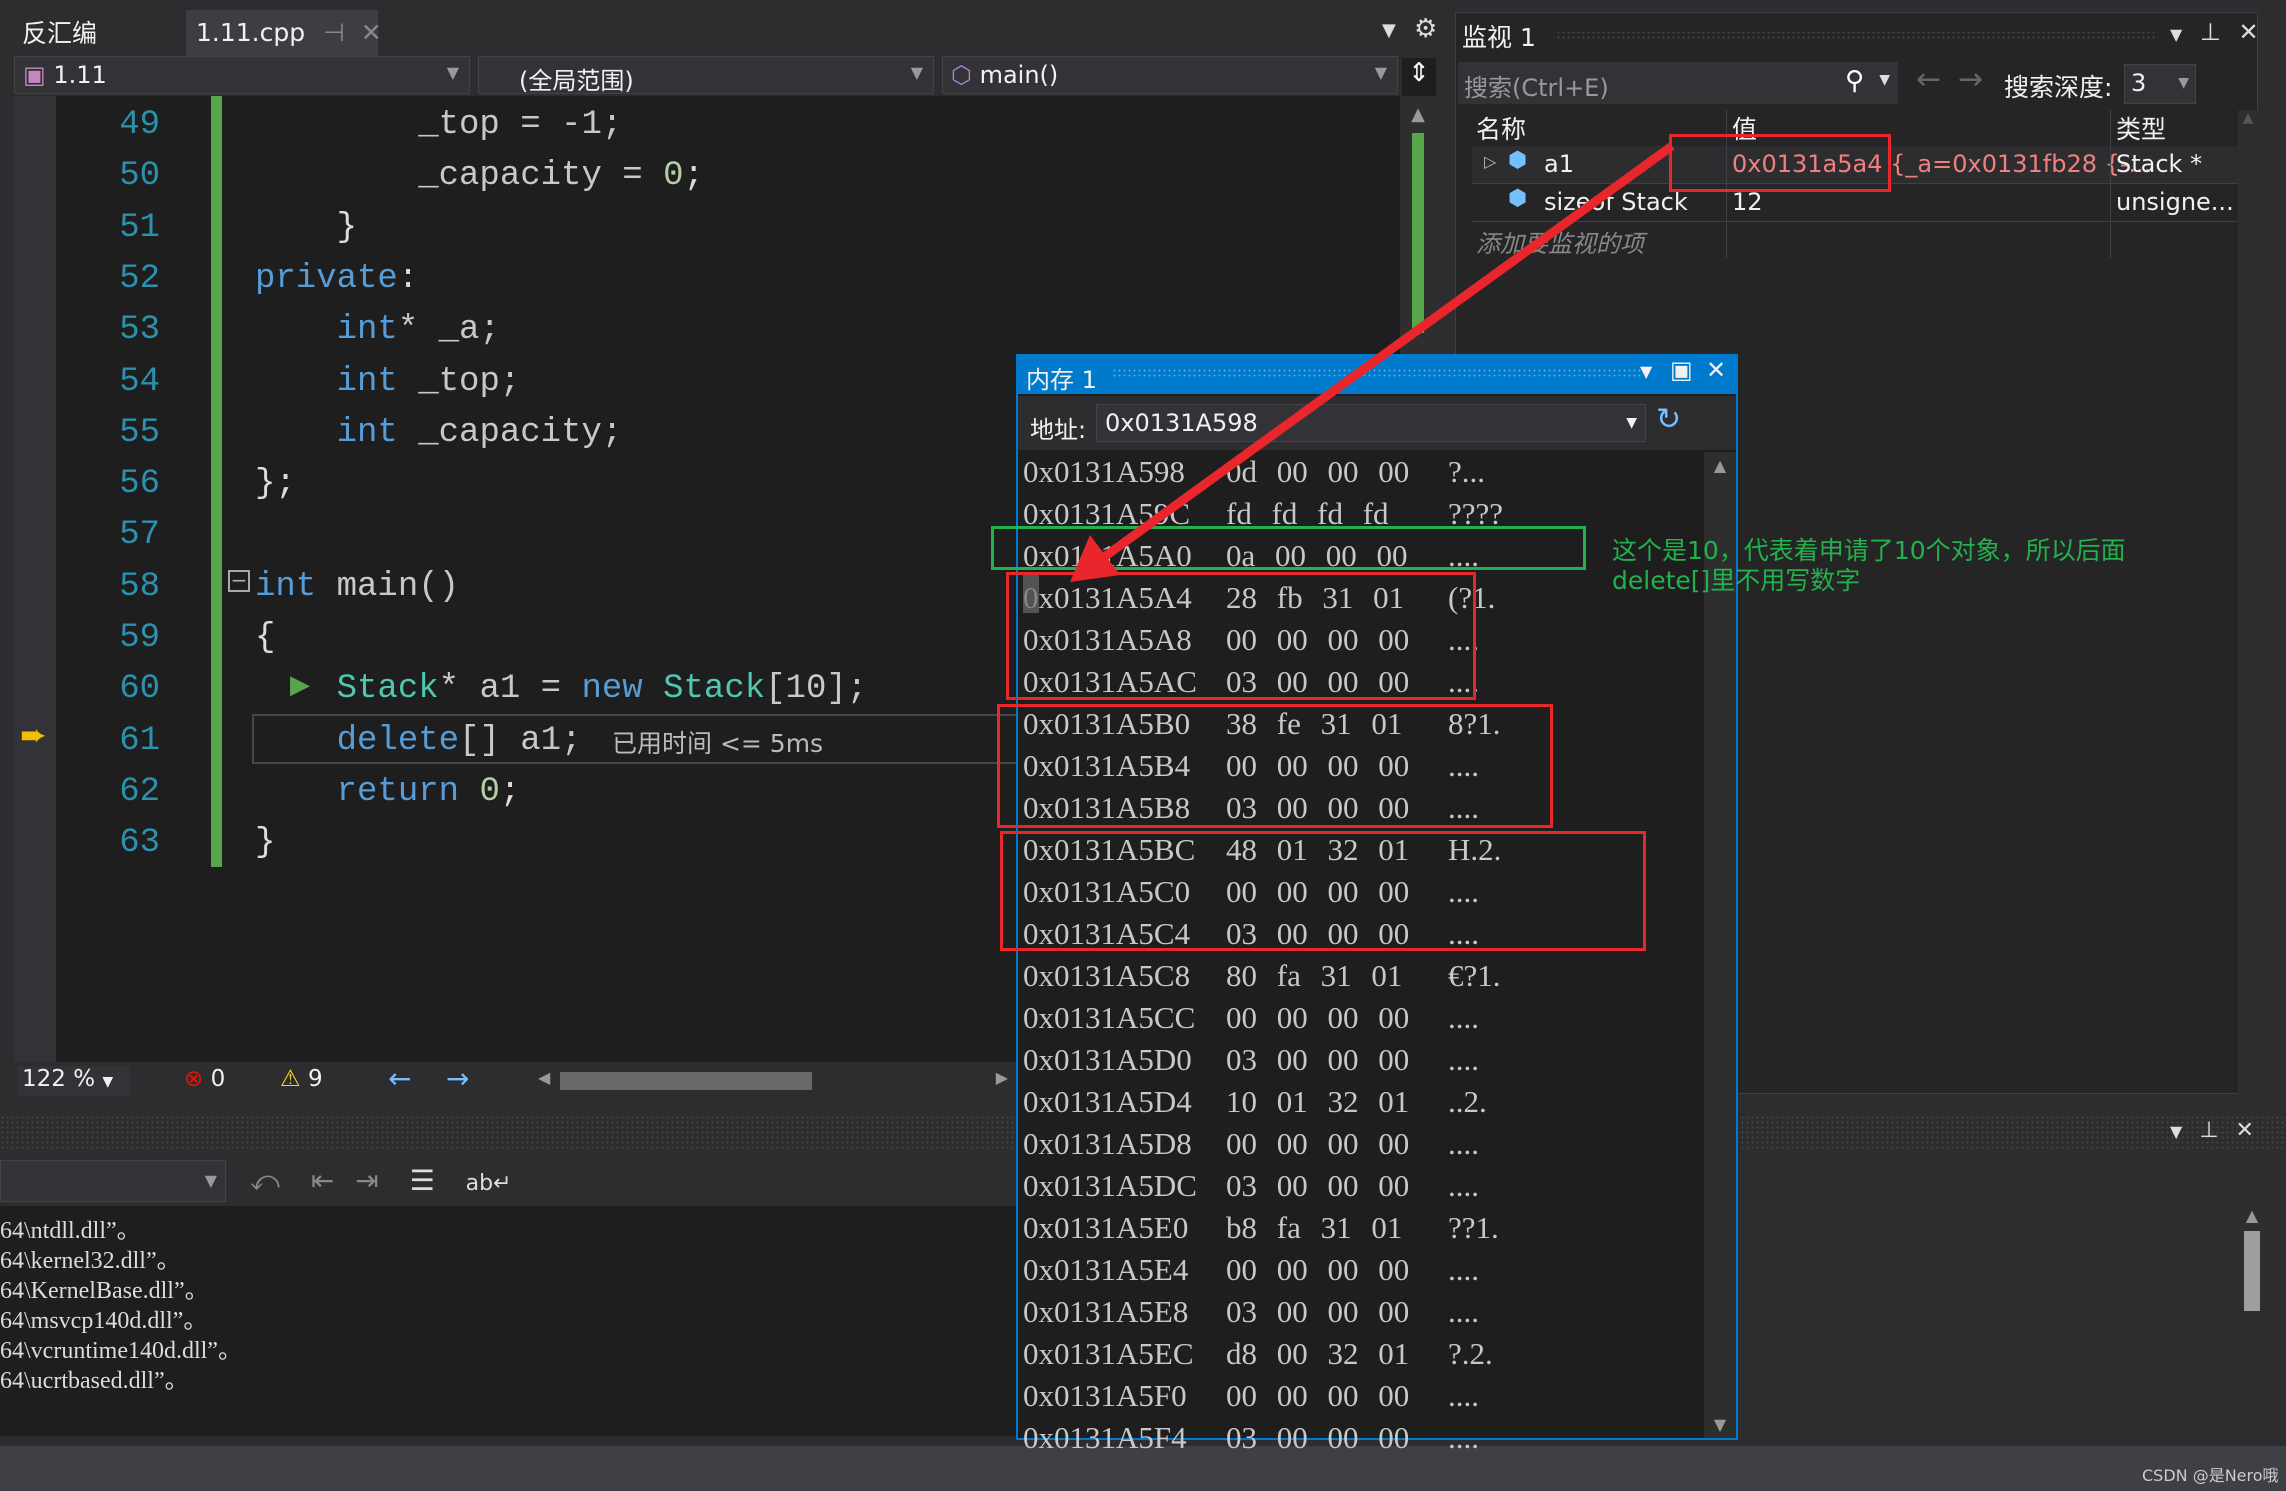 The width and height of the screenshot is (2286, 1491). What do you see at coordinates (1736, 580) in the screenshot?
I see `annotation-line: delete[]里不用写数字` at bounding box center [1736, 580].